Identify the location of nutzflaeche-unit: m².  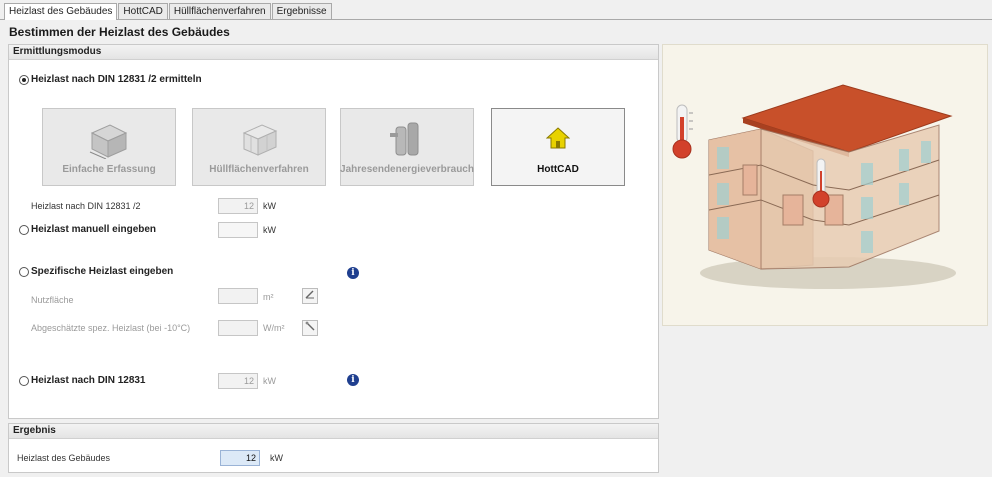
(268, 297).